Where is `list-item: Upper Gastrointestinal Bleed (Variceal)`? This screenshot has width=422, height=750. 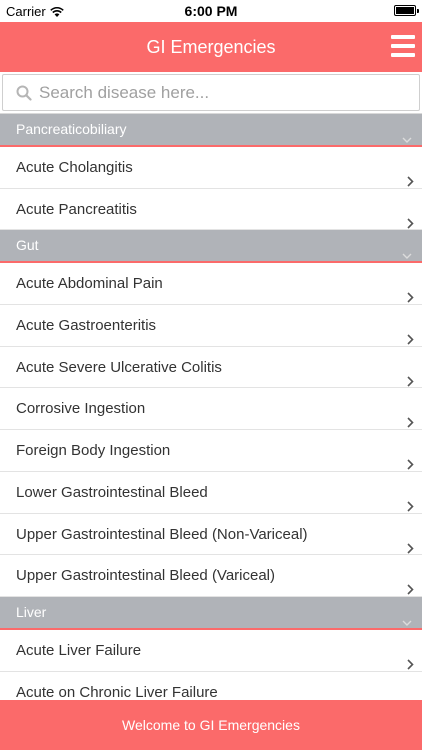 list-item: Upper Gastrointestinal Bleed (Variceal) is located at coordinates (211, 576).